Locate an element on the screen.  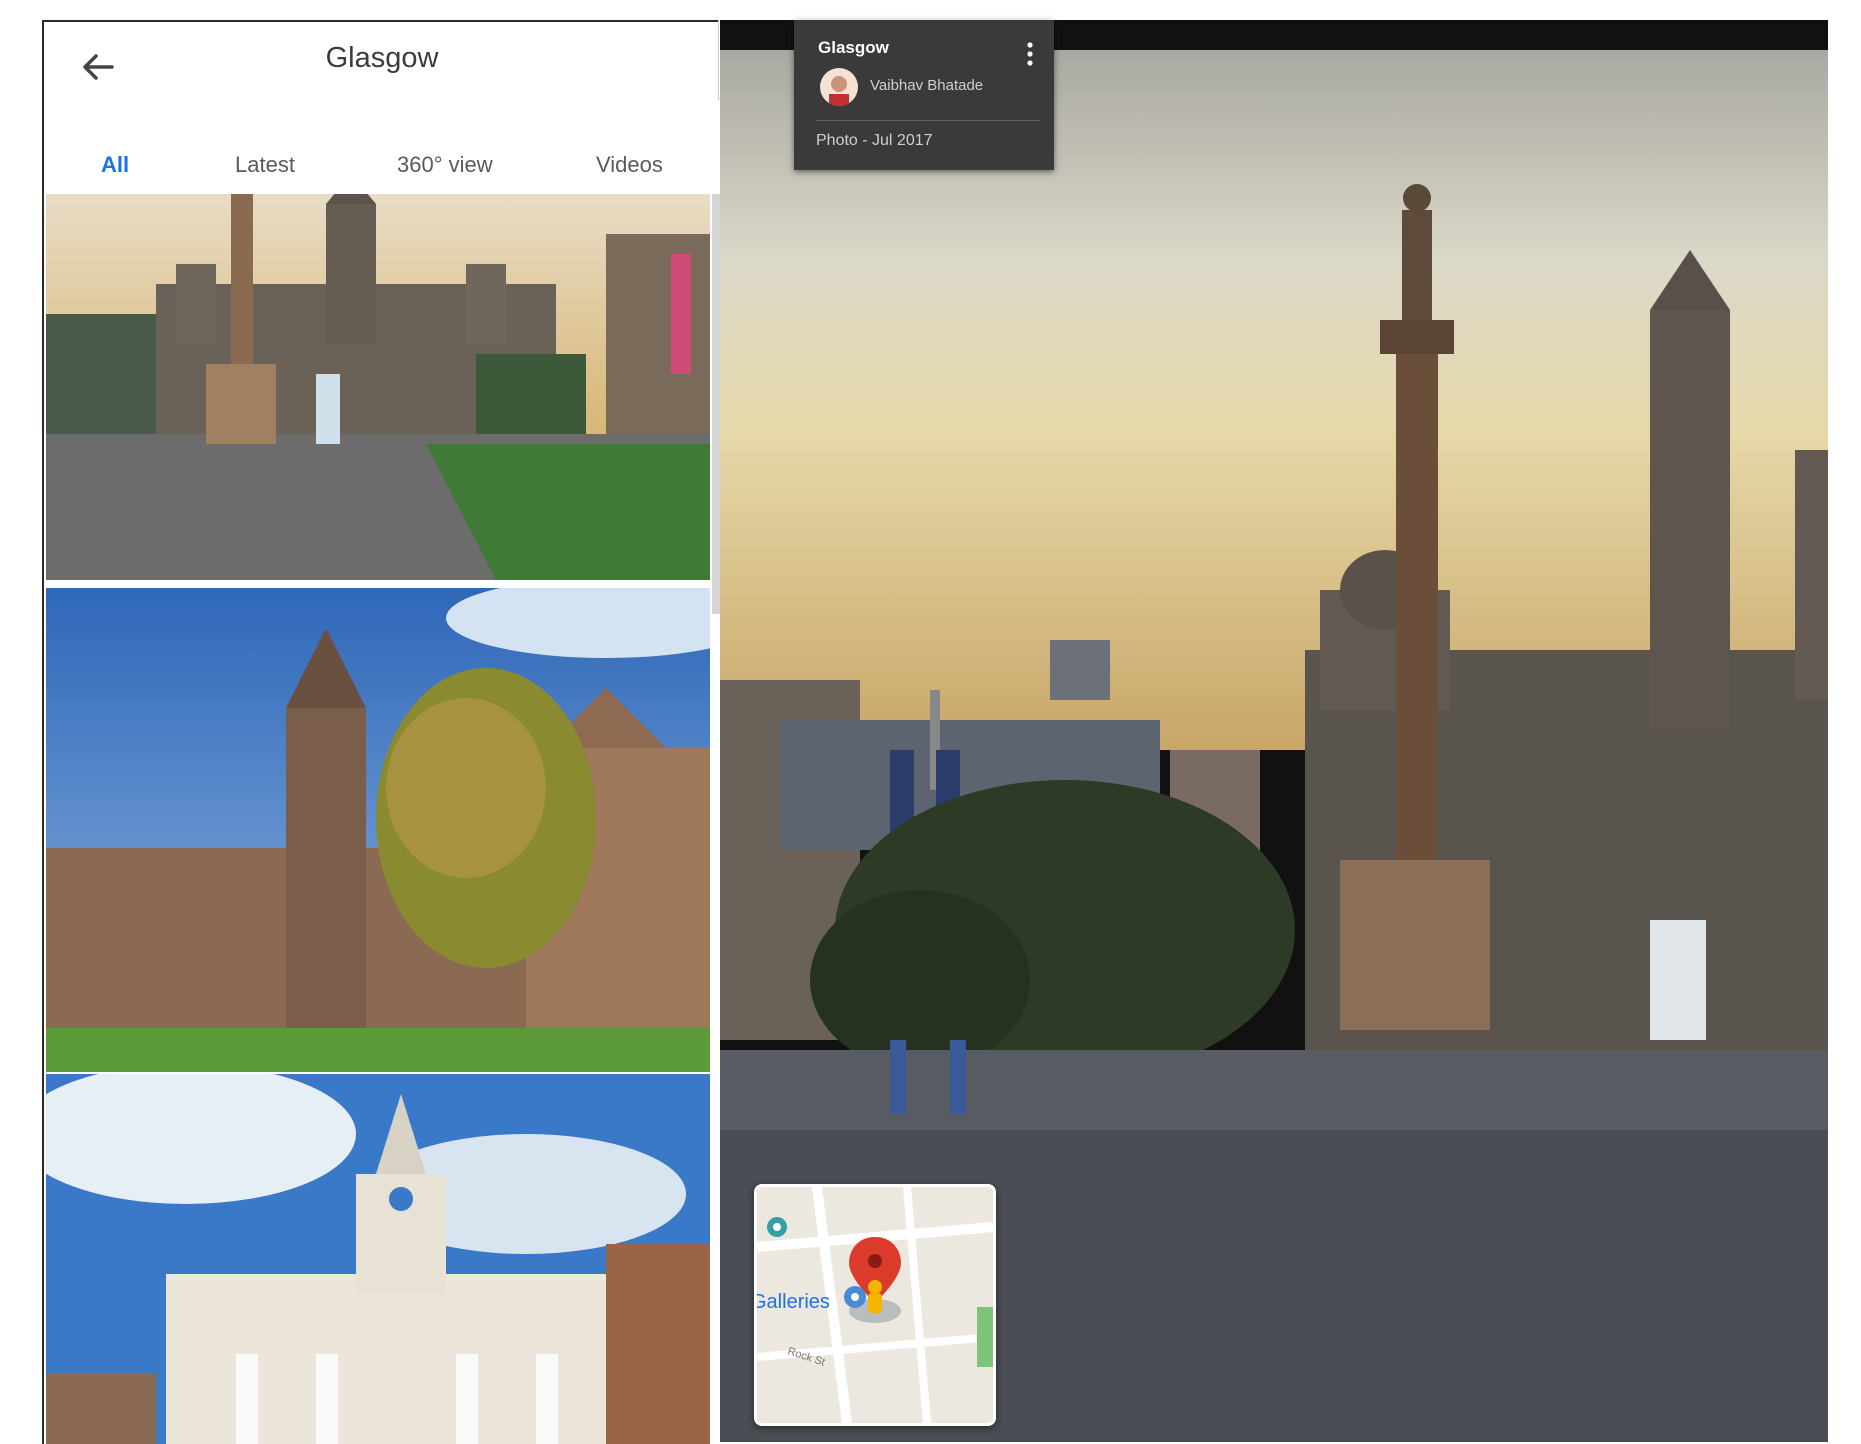
author-avatar is located at coordinates (839, 87).